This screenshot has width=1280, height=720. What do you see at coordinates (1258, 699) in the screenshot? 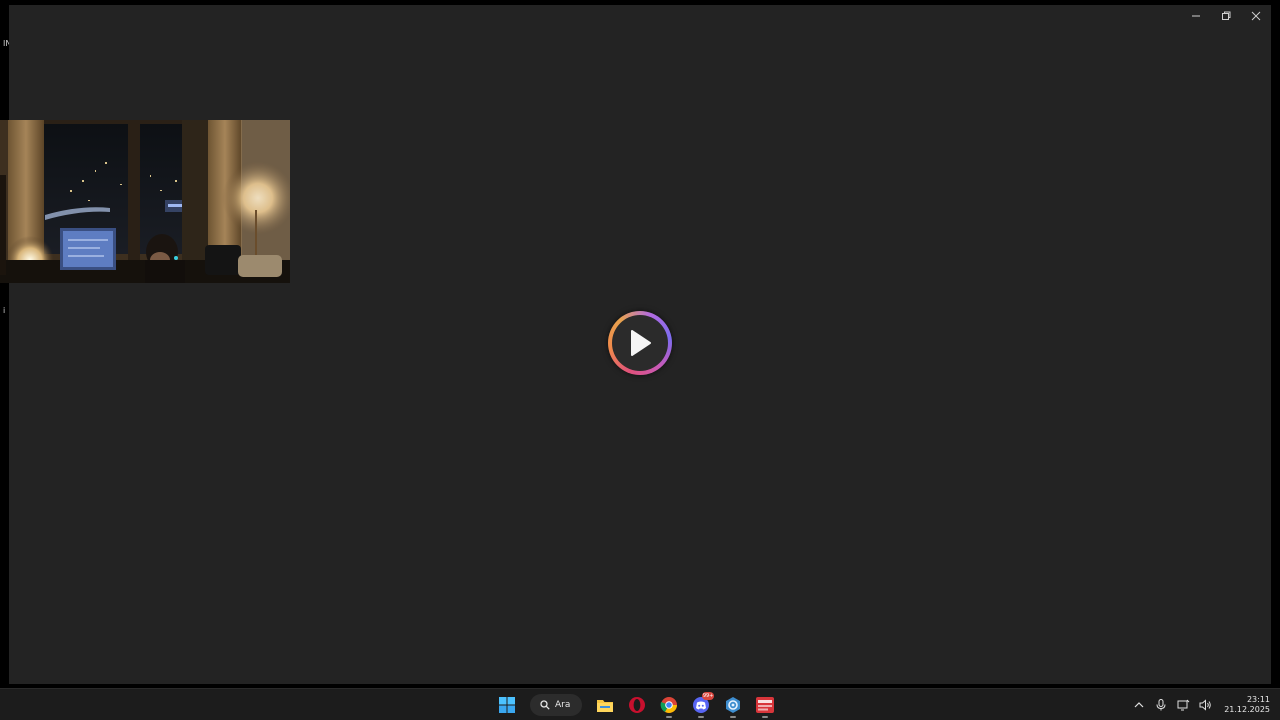
I see `clock-time: 23:11` at bounding box center [1258, 699].